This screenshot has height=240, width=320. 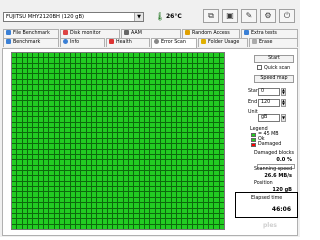 I want to click on tab-benchmark: Benchmark, so click(x=31, y=42).